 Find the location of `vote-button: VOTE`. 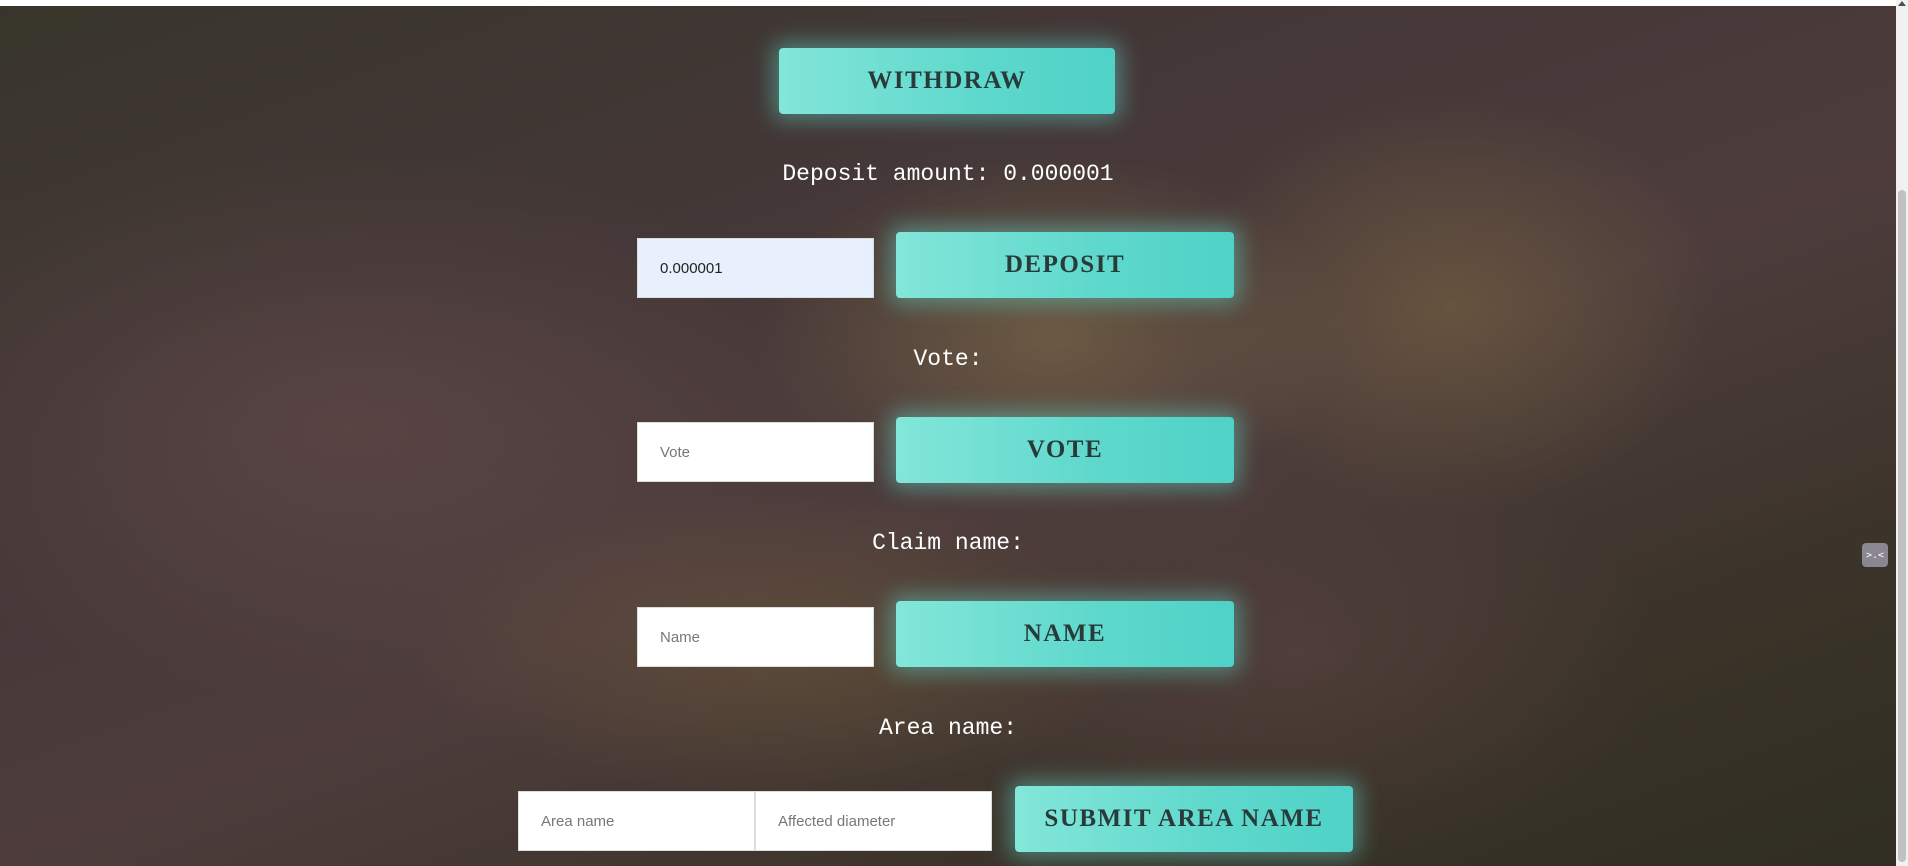

vote-button: VOTE is located at coordinates (1065, 450).